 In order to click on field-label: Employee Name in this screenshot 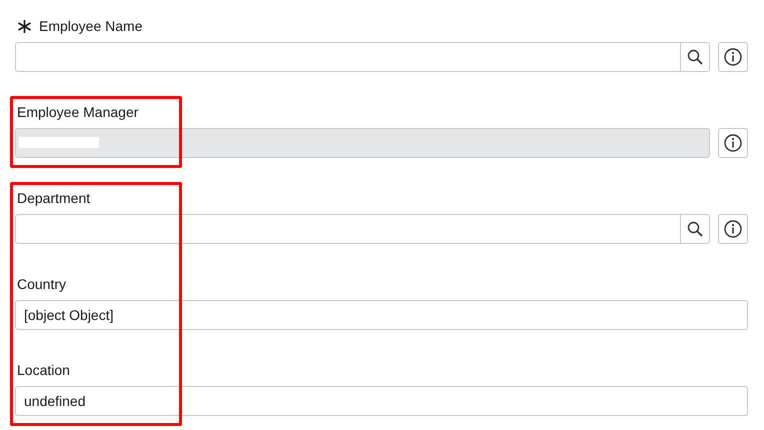, I will do `click(90, 26)`.